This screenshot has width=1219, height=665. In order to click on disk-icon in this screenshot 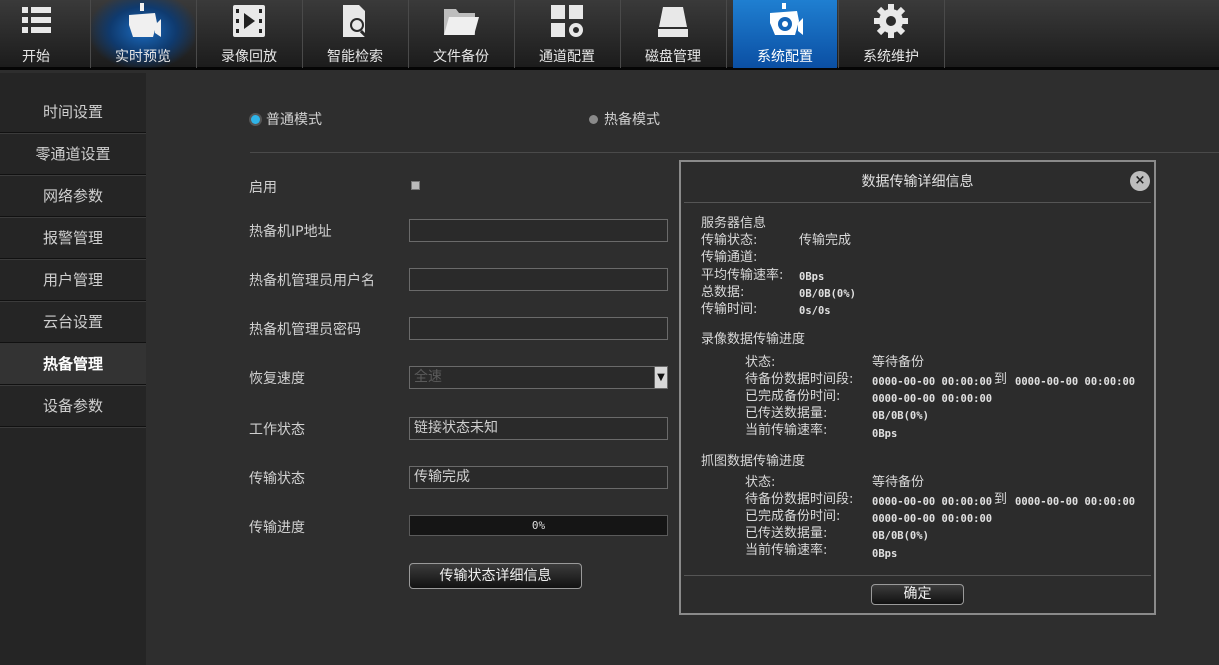, I will do `click(673, 22)`.